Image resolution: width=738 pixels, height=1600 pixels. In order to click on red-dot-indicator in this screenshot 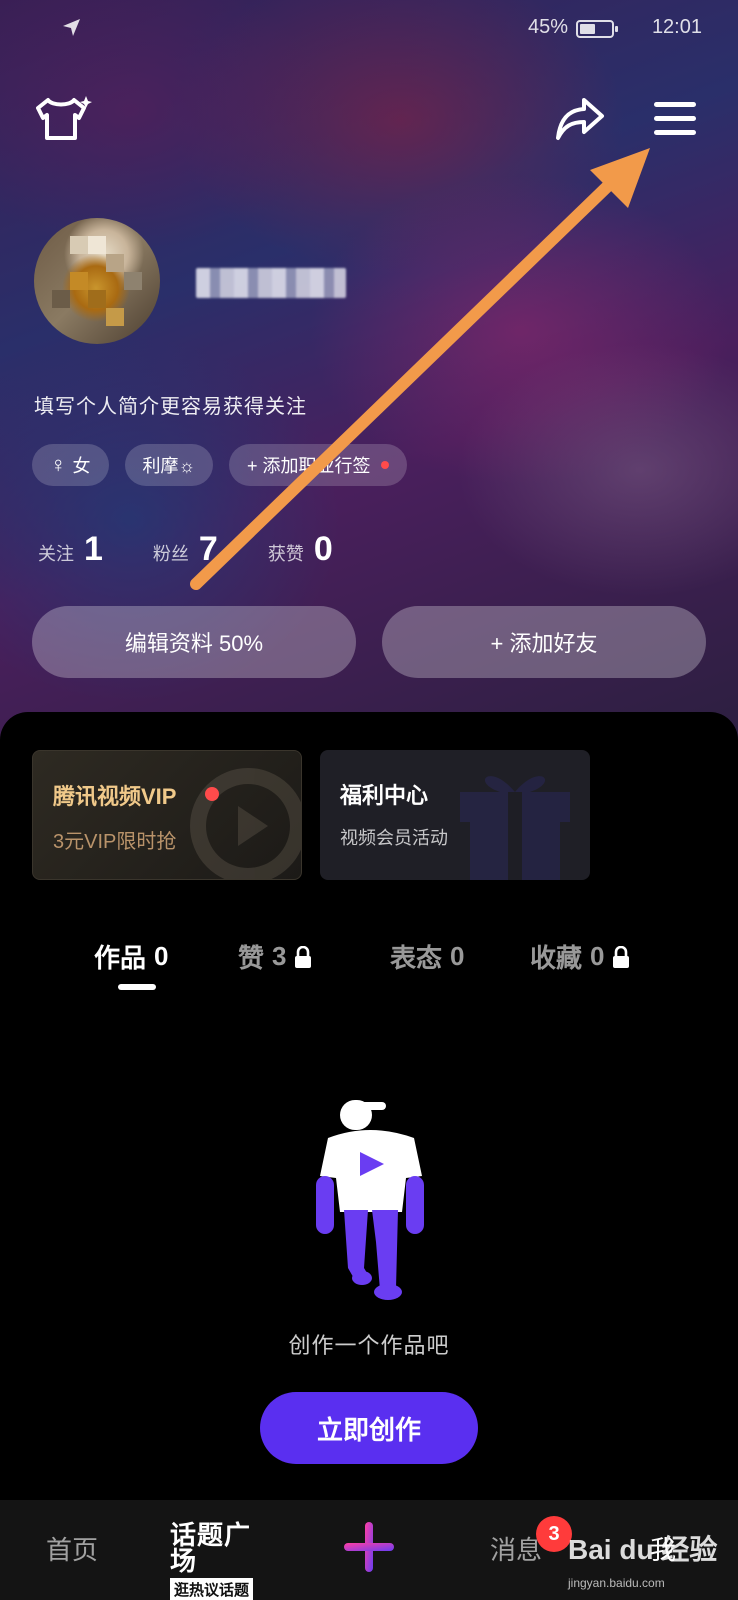, I will do `click(384, 465)`.